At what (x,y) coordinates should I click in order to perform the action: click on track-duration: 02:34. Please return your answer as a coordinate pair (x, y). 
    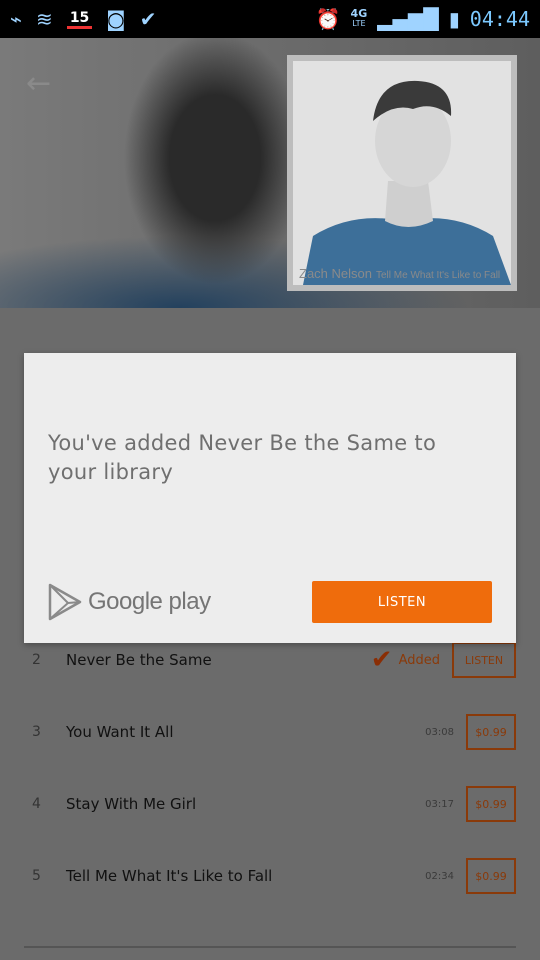
    Looking at the image, I should click on (439, 876).